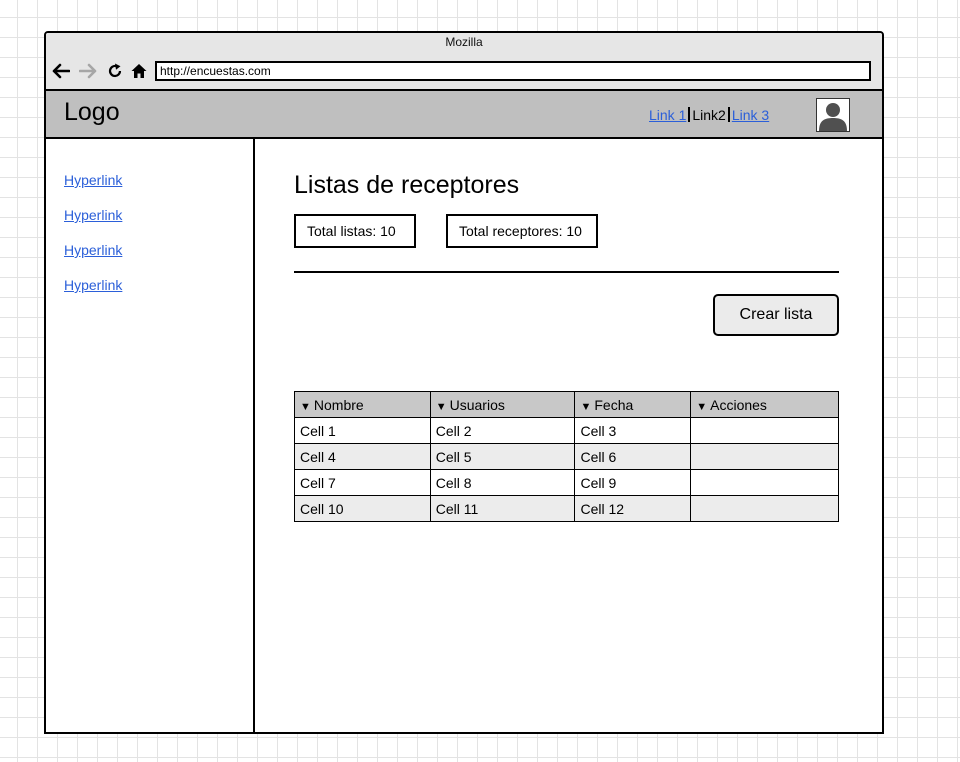 The height and width of the screenshot is (762, 960). I want to click on user-avatar-icon, so click(833, 115).